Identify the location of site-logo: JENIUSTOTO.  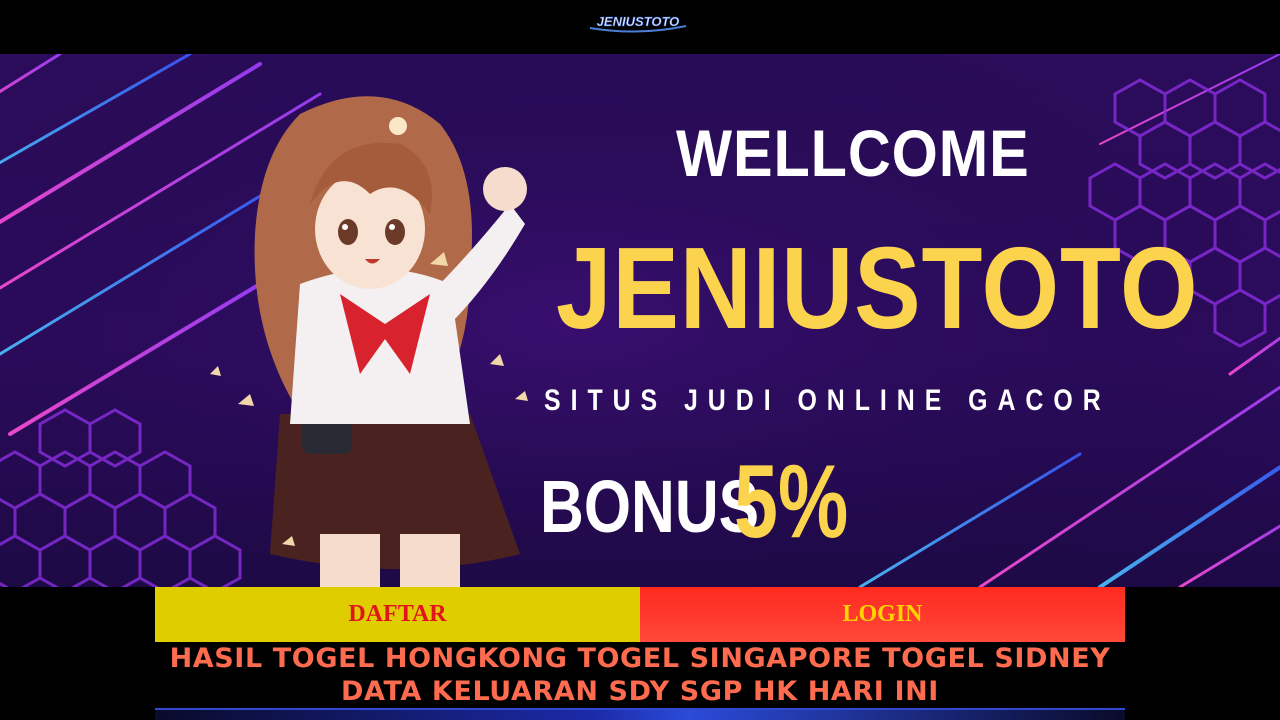
(638, 23).